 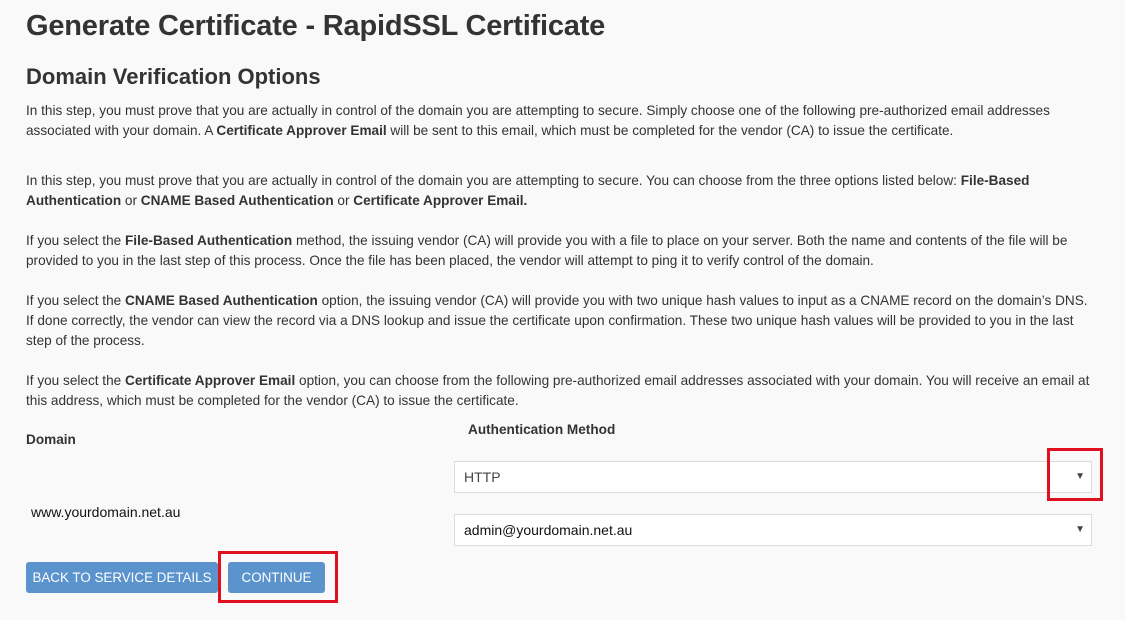 I want to click on approver-email-select: admin@yourdomain.net.au ▼, so click(x=773, y=530).